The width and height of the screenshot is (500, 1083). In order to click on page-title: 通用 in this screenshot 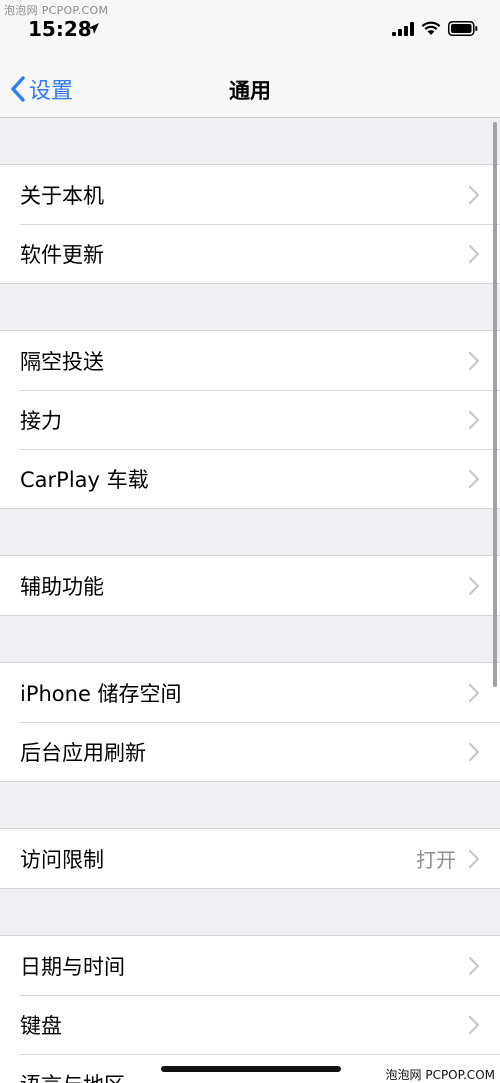, I will do `click(250, 91)`.